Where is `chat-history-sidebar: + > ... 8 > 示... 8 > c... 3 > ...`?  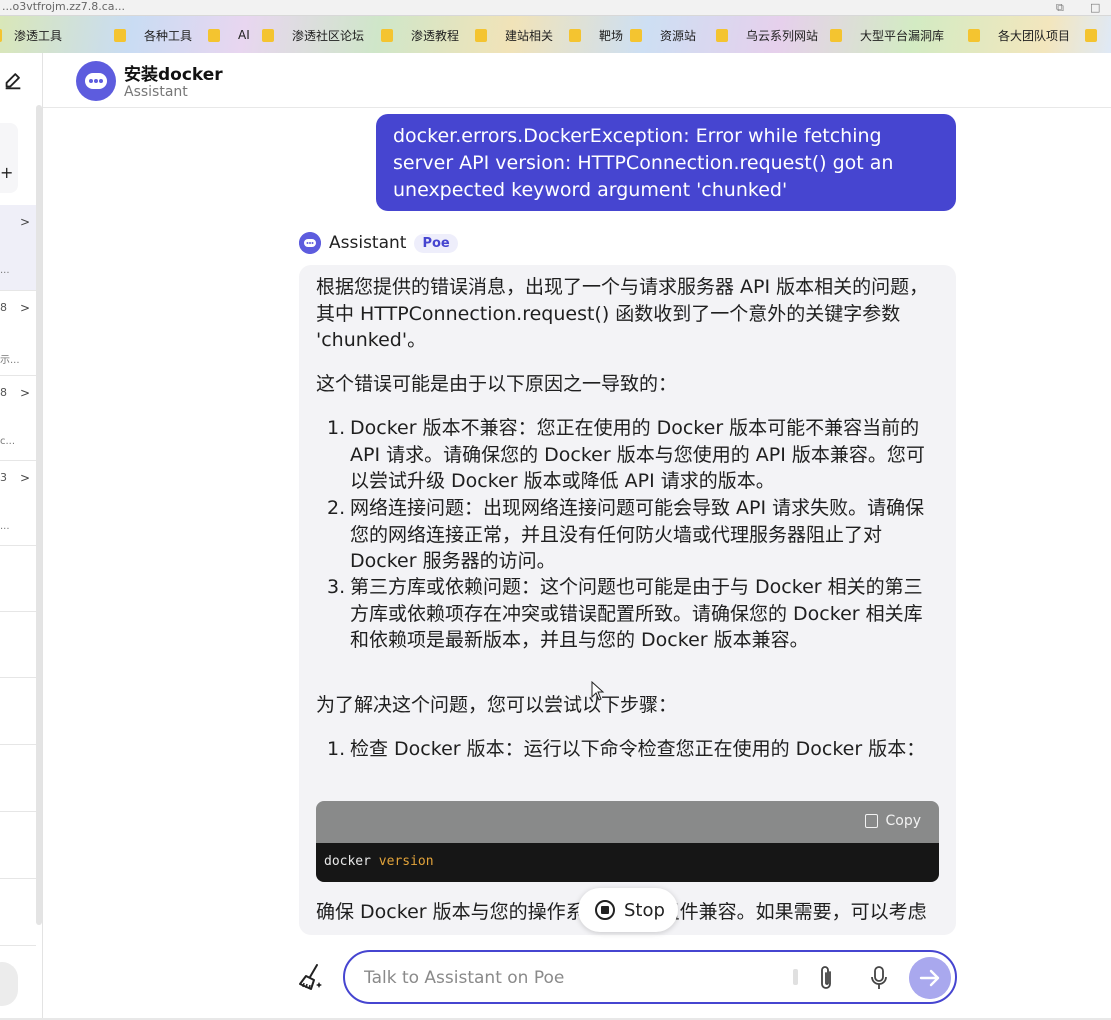
chat-history-sidebar: + > ... 8 > 示... 8 > c... 3 > ... is located at coordinates (21, 536).